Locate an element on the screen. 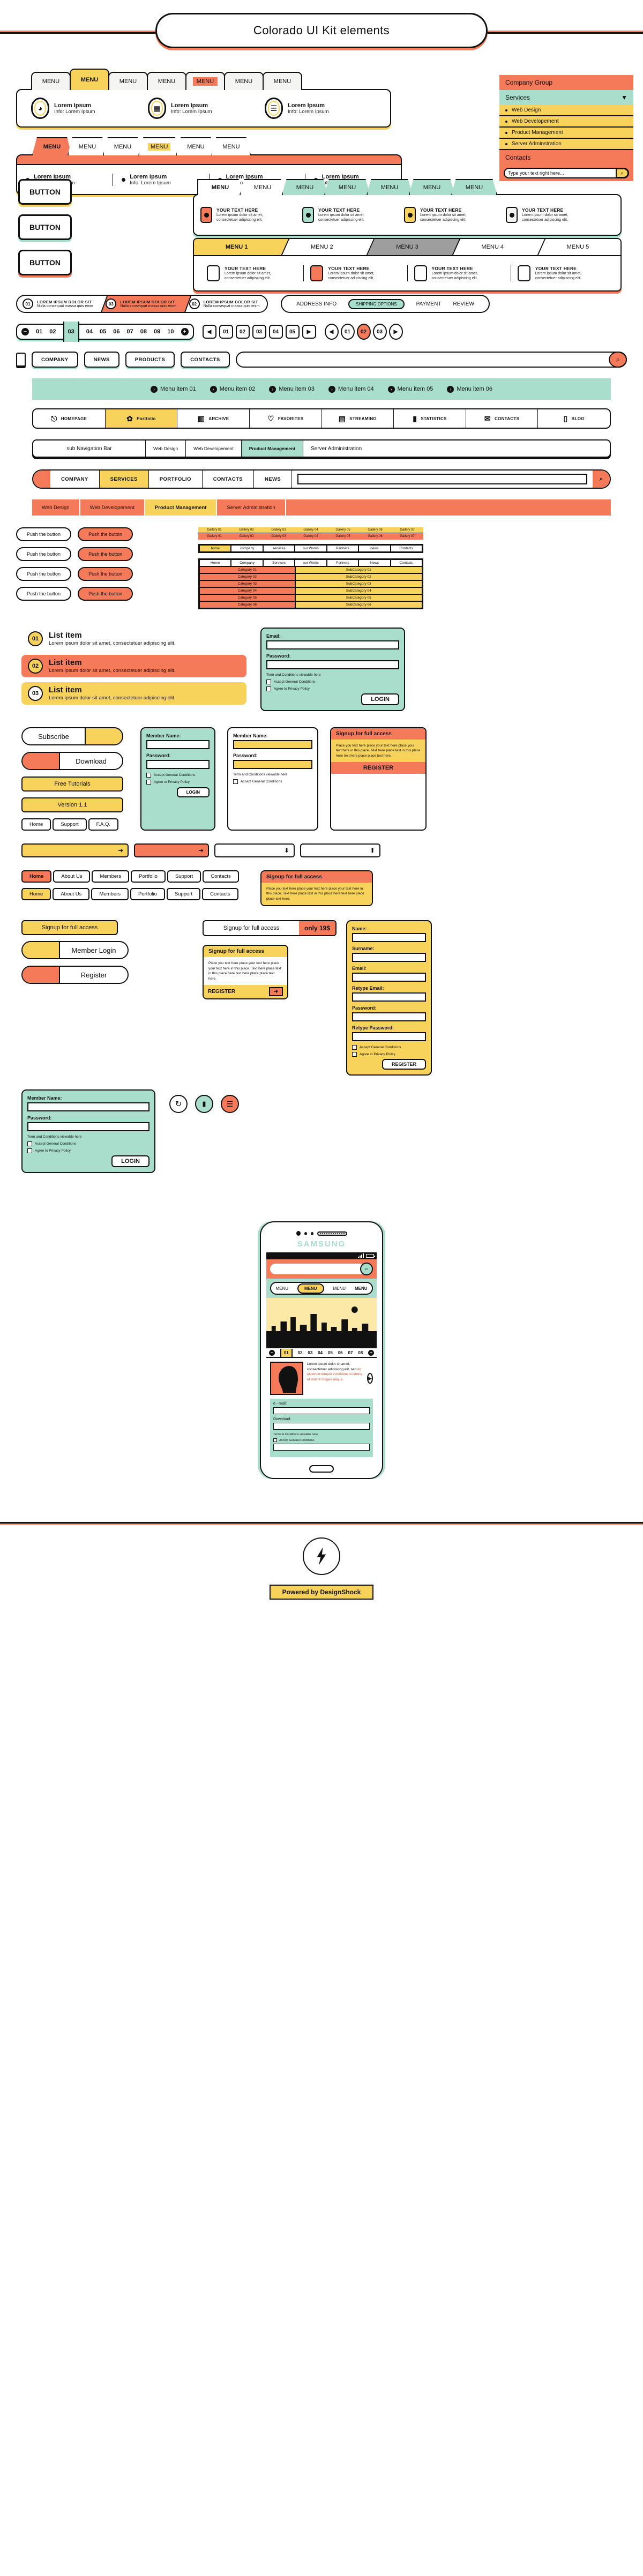  tab-menu-5: MENU is located at coordinates (244, 81).